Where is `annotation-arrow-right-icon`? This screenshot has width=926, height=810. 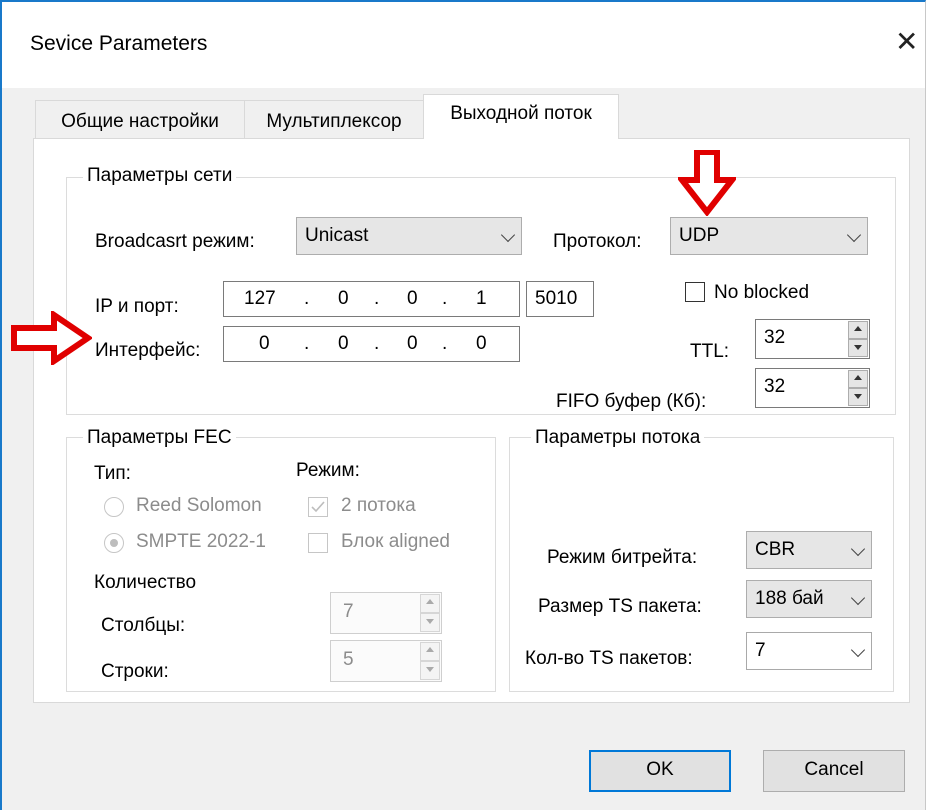
annotation-arrow-right-icon is located at coordinates (51, 338).